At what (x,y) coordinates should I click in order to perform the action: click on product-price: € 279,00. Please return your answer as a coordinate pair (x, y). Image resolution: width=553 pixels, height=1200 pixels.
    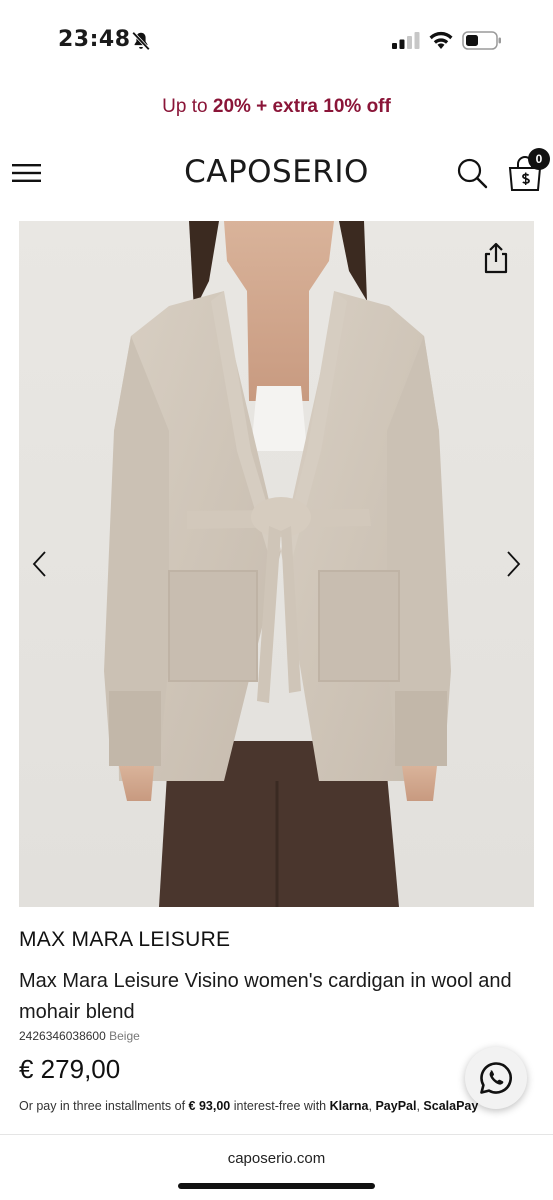
    Looking at the image, I should click on (70, 1069).